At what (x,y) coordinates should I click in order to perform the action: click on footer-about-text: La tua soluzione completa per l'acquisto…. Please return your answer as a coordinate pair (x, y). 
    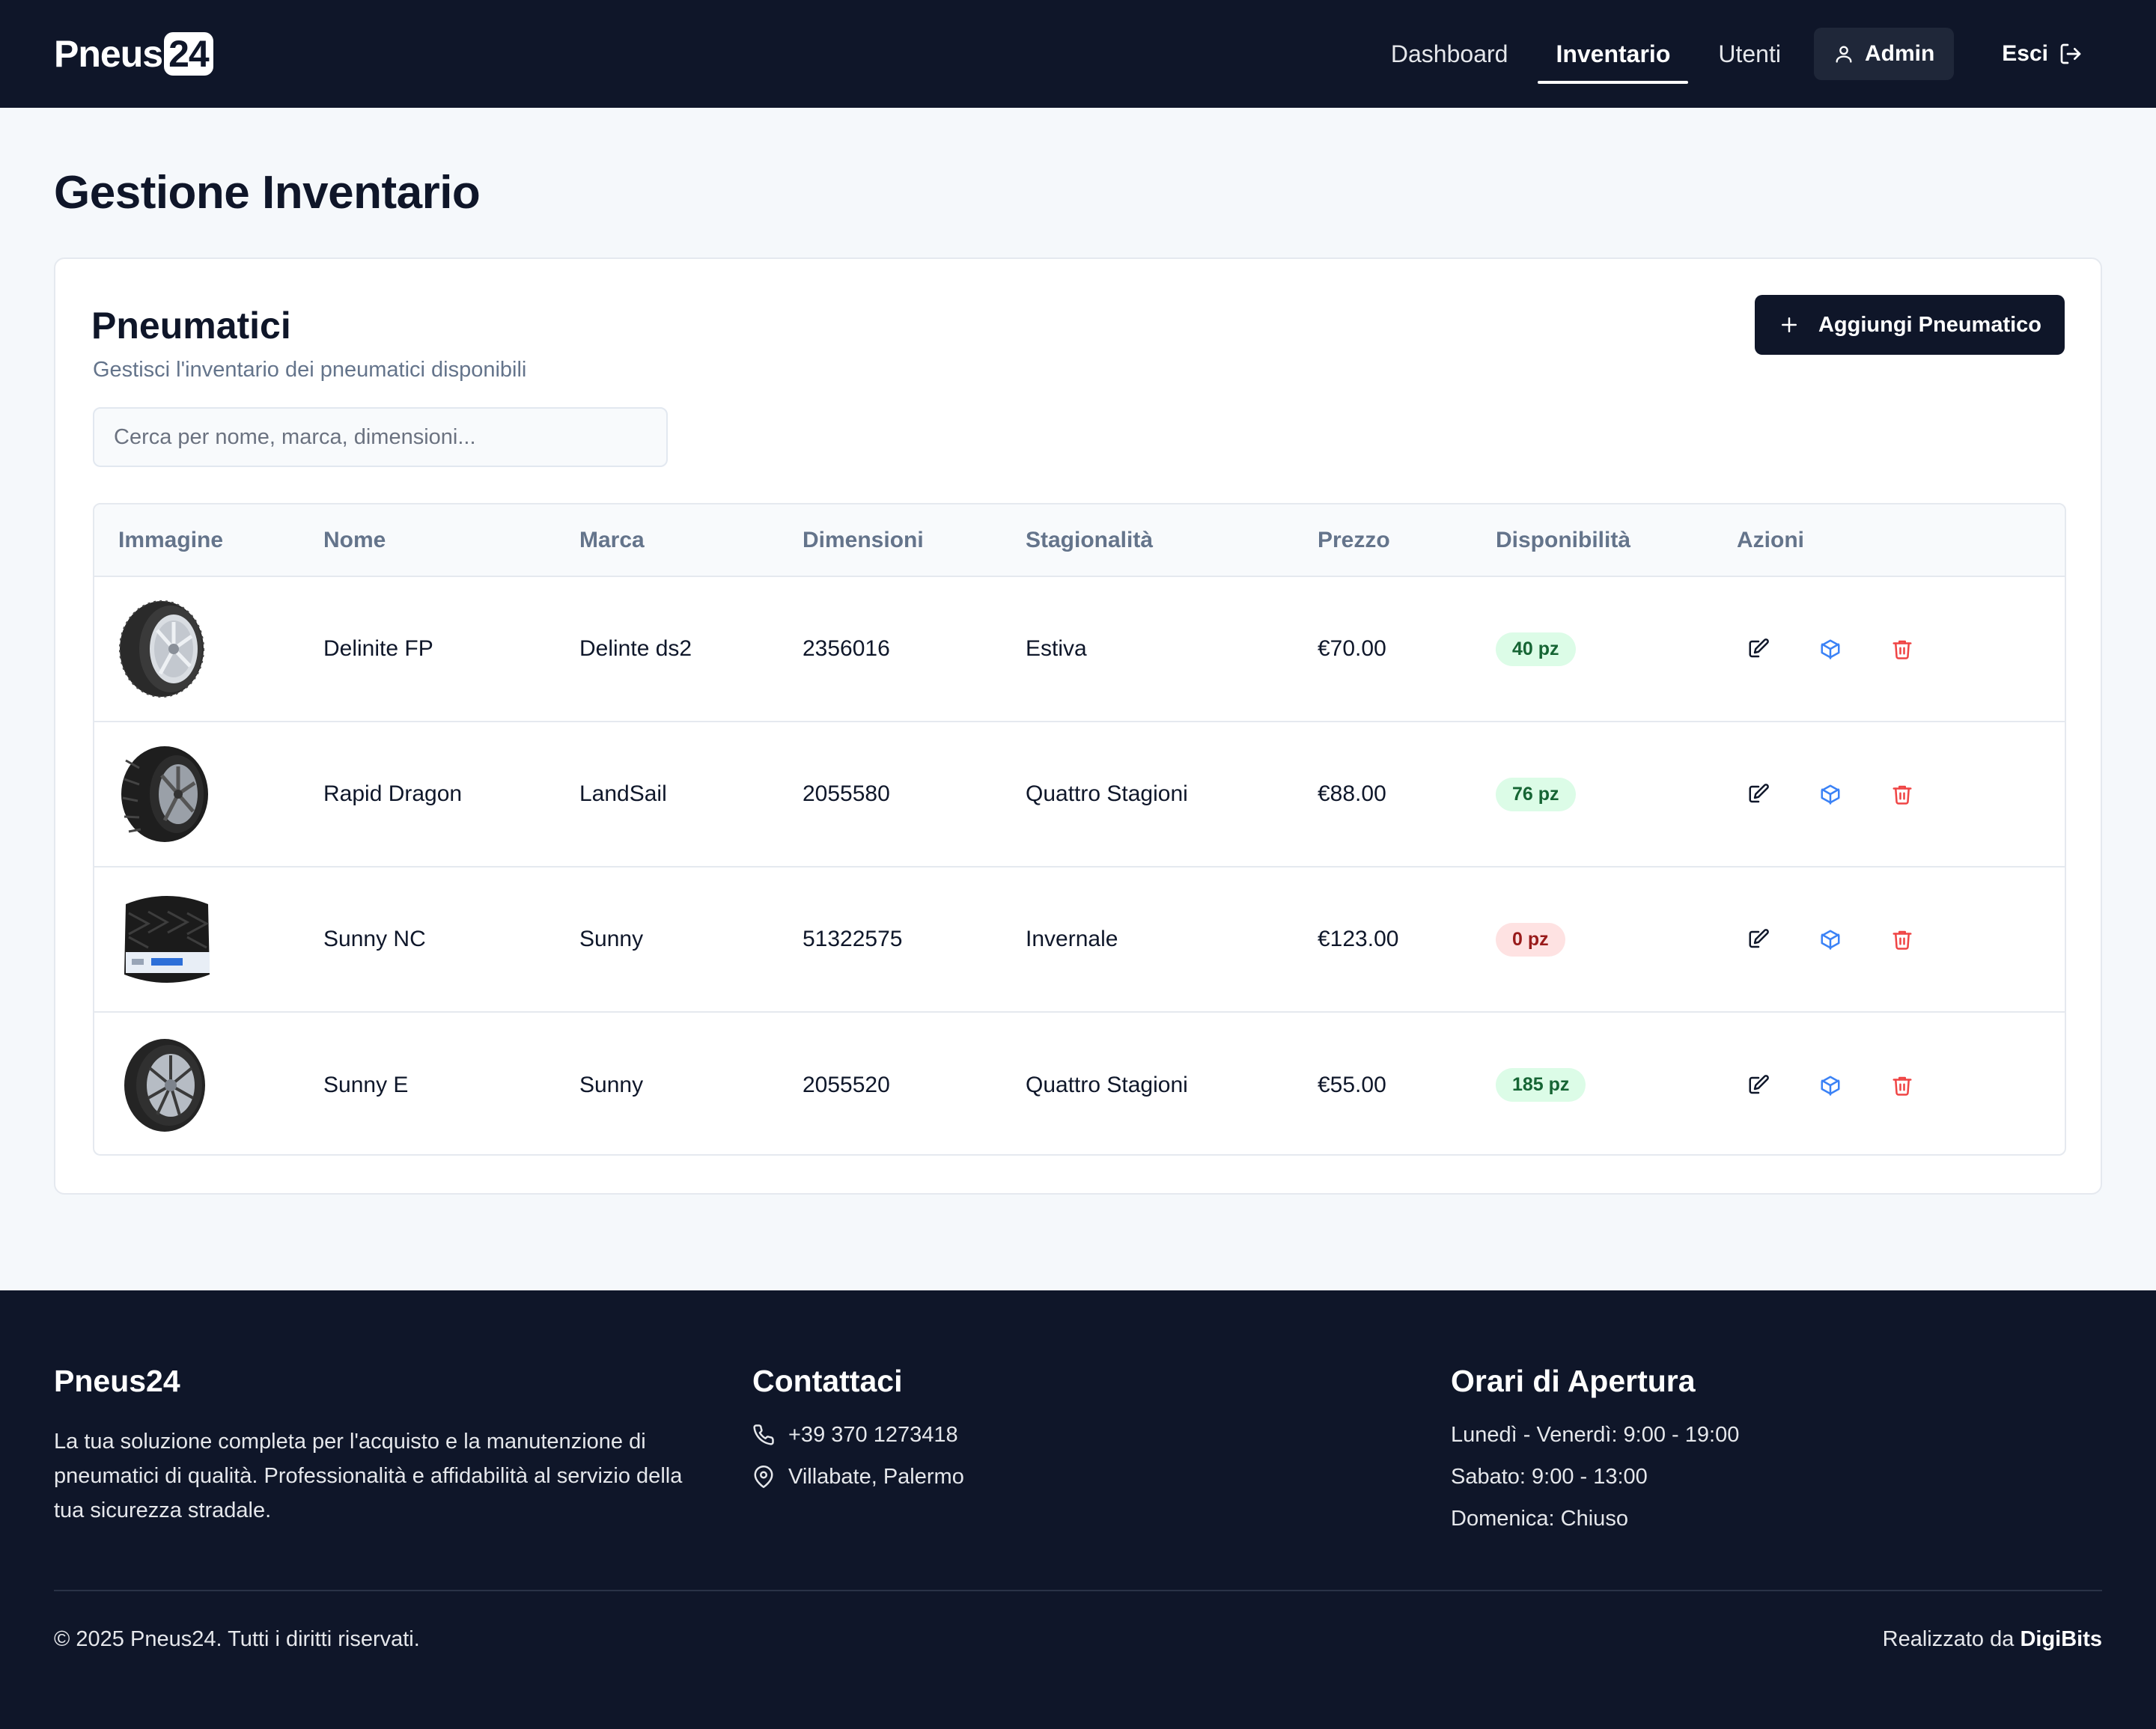
    Looking at the image, I should click on (368, 1476).